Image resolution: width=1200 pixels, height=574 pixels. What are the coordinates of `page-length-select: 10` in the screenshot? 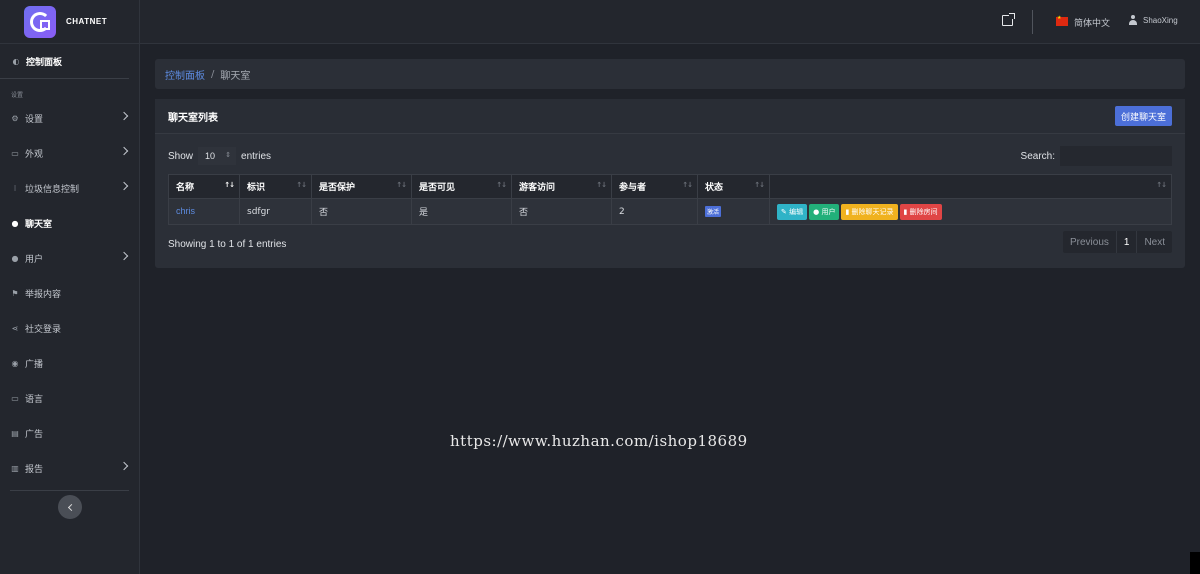 It's located at (217, 156).